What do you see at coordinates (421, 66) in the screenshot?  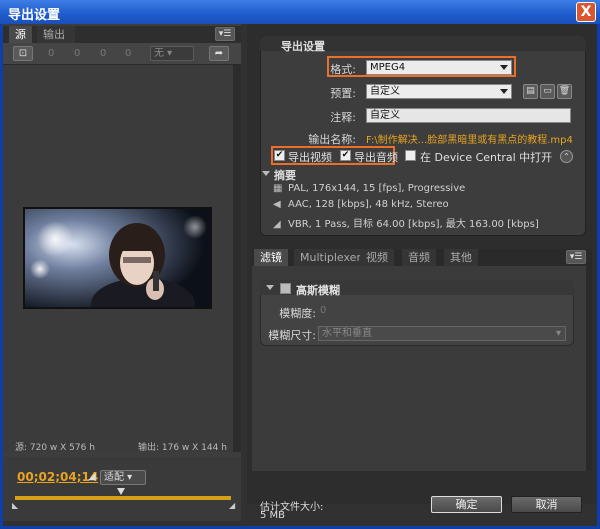 I see `format-highlight` at bounding box center [421, 66].